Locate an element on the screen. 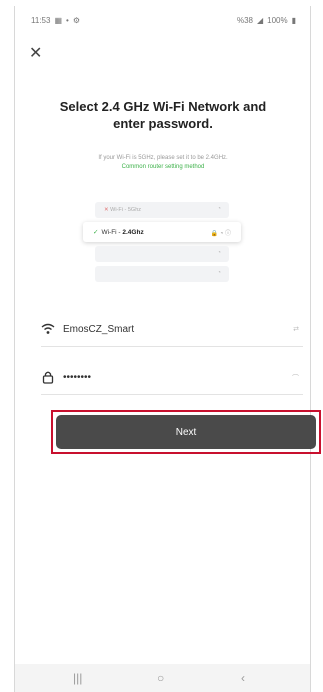 This screenshot has width=323, height=692. password-value: •••••••• is located at coordinates (77, 377).